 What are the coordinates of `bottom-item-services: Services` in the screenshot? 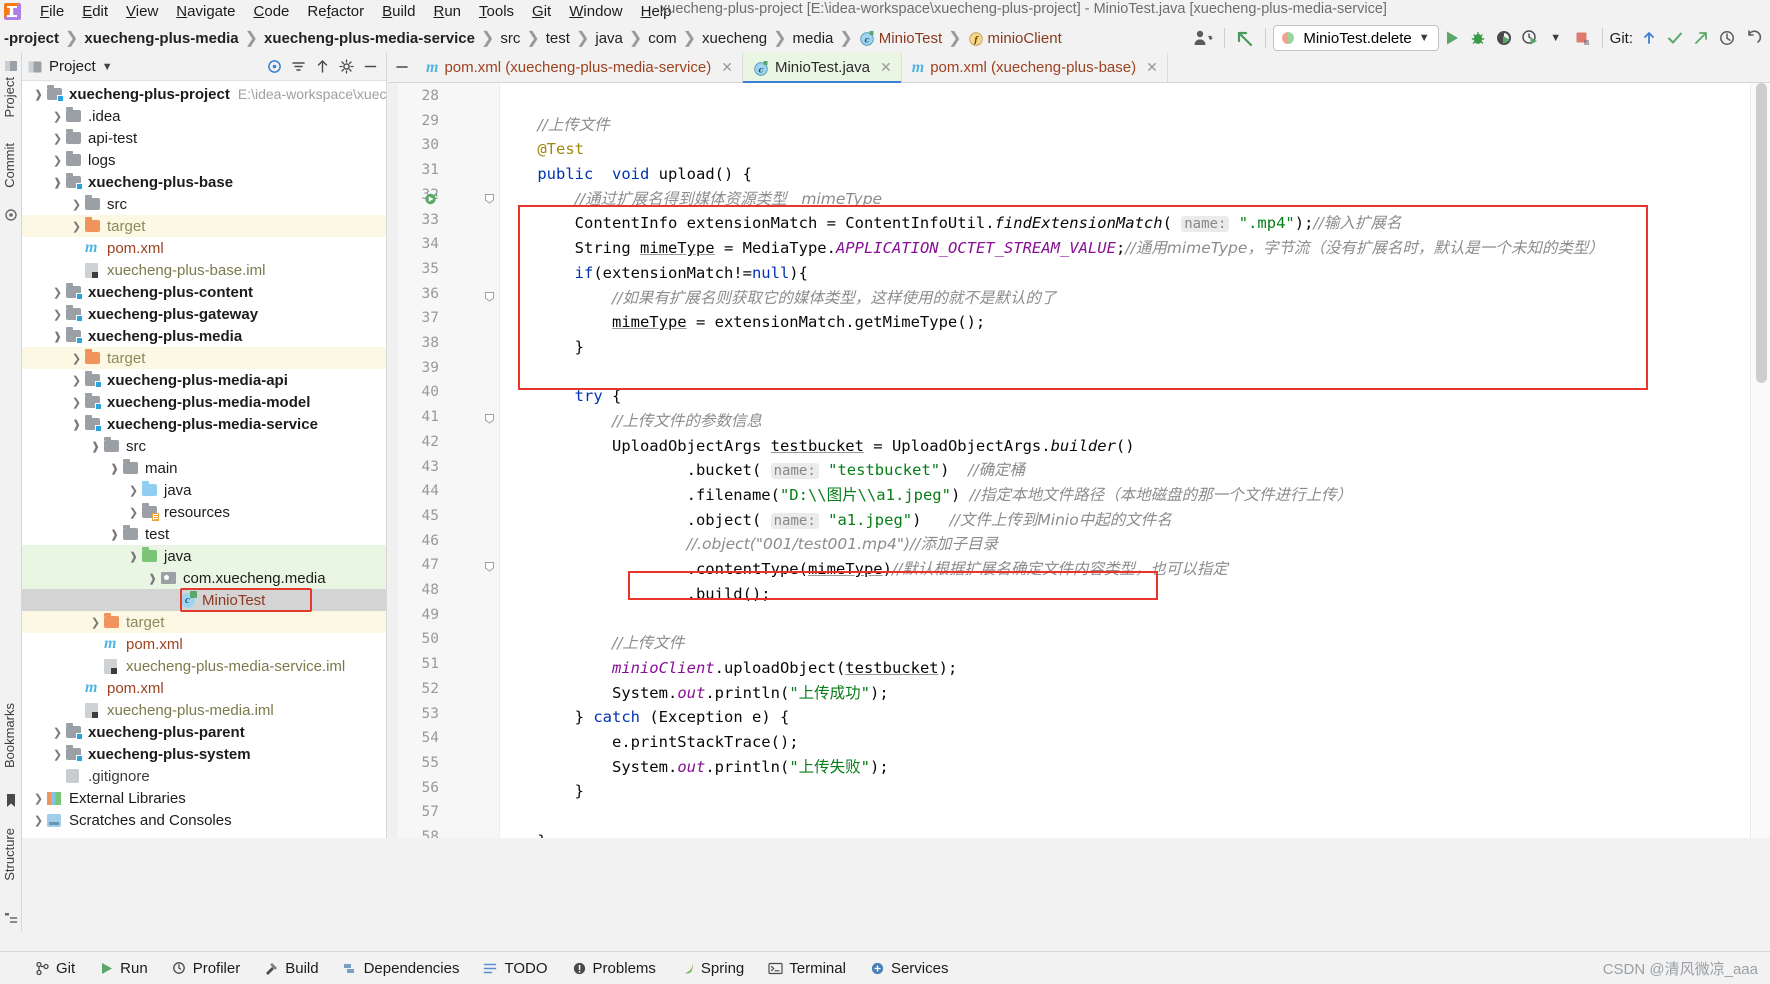 It's located at (909, 968).